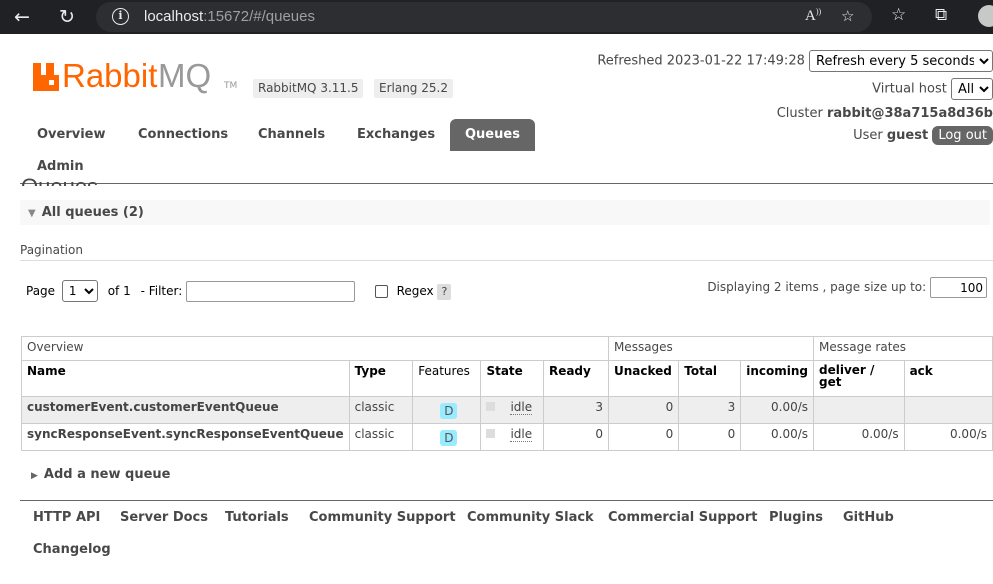 Image resolution: width=993 pixels, height=584 pixels. I want to click on user-label: User, so click(868, 135).